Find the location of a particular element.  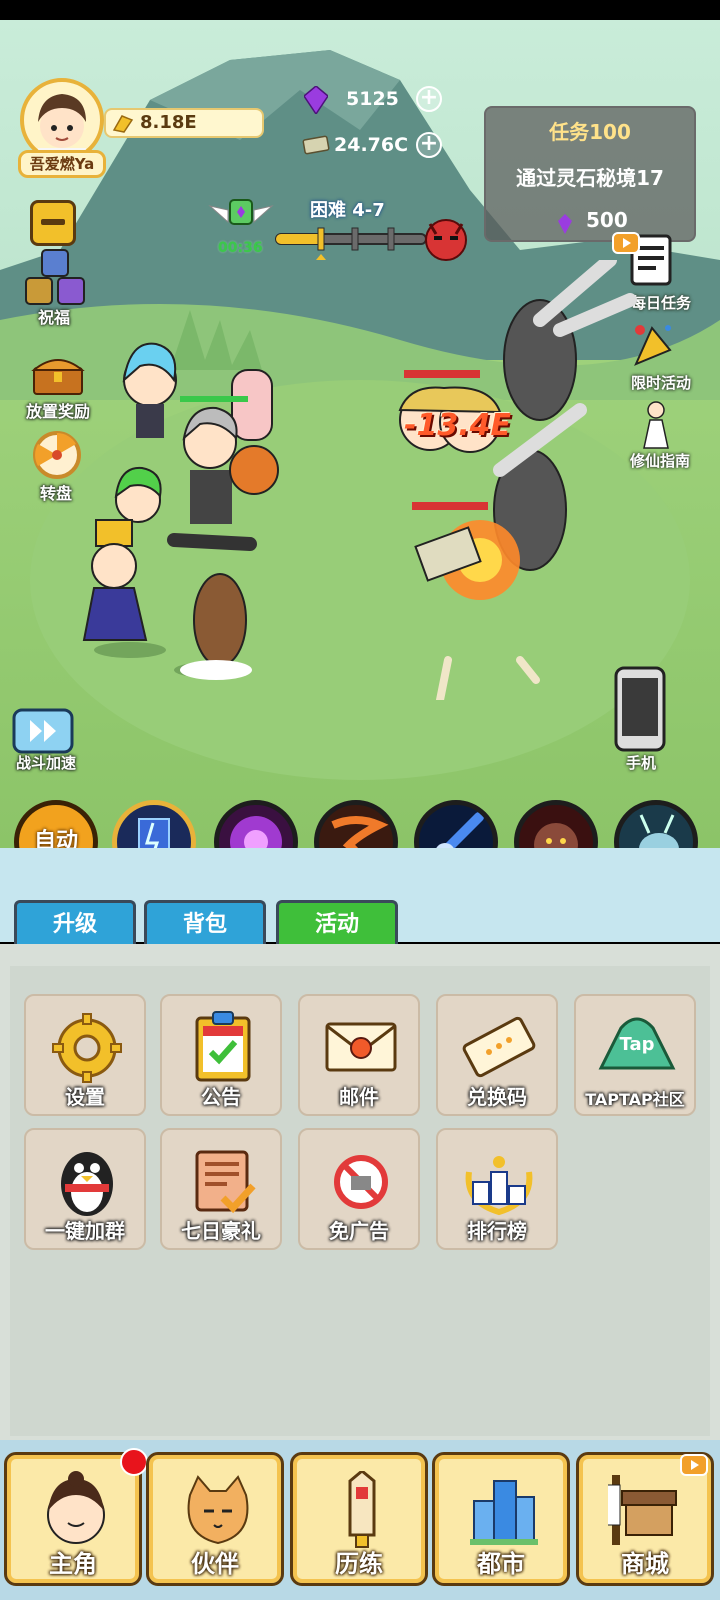

qq-group-label: 一键加群 is located at coordinates (85, 1231).